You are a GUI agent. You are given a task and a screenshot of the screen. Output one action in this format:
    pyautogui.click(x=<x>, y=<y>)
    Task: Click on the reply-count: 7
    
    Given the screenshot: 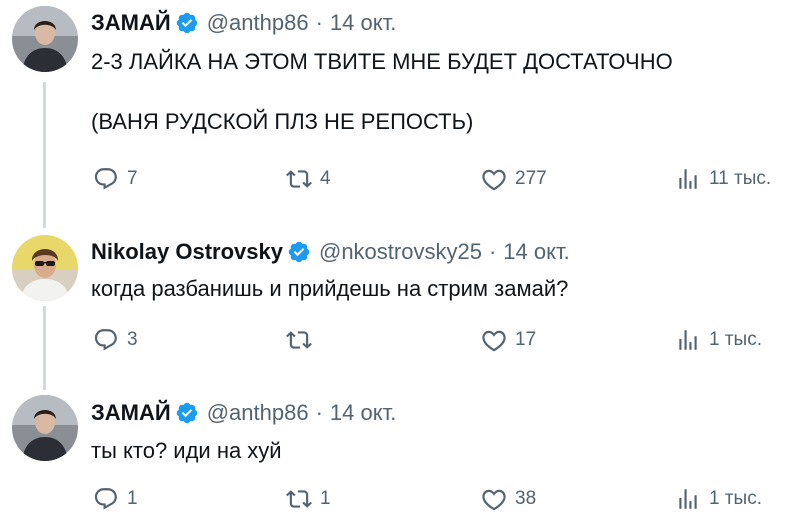 What is the action you would take?
    pyautogui.click(x=132, y=178)
    